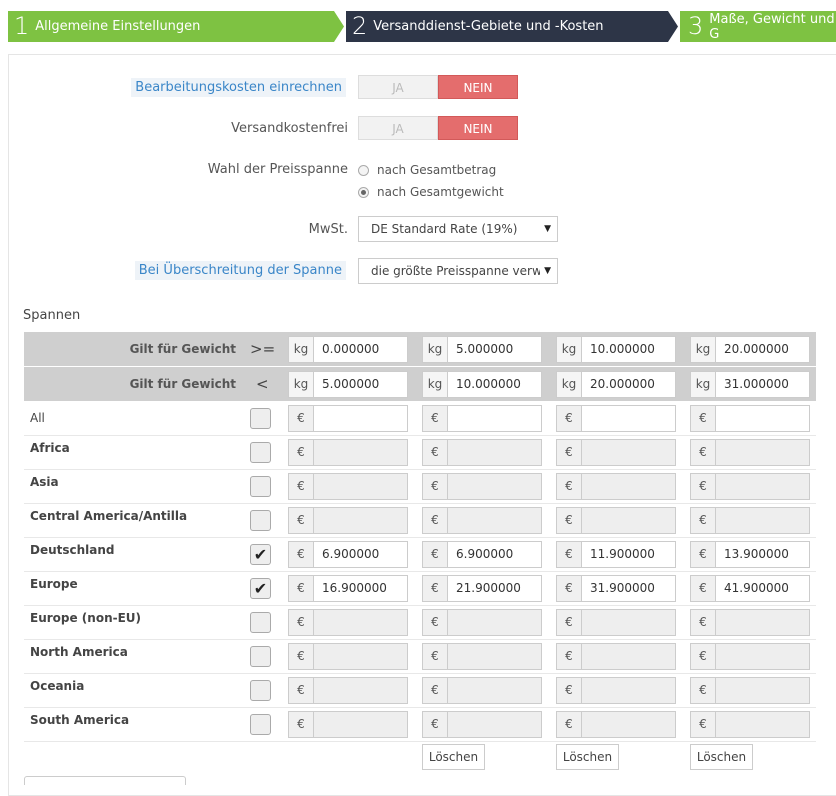 The width and height of the screenshot is (836, 796). I want to click on price-value: 16.900000, so click(360, 588).